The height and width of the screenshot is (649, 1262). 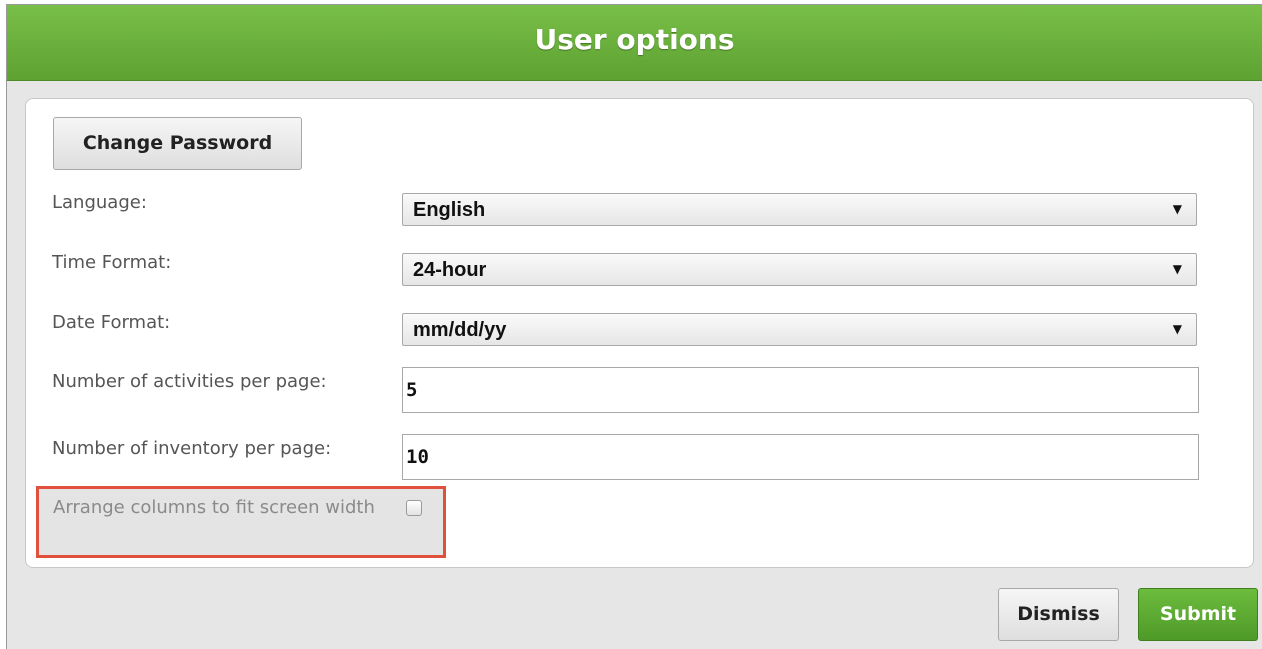 What do you see at coordinates (1198, 614) in the screenshot?
I see `submit-button: Submit` at bounding box center [1198, 614].